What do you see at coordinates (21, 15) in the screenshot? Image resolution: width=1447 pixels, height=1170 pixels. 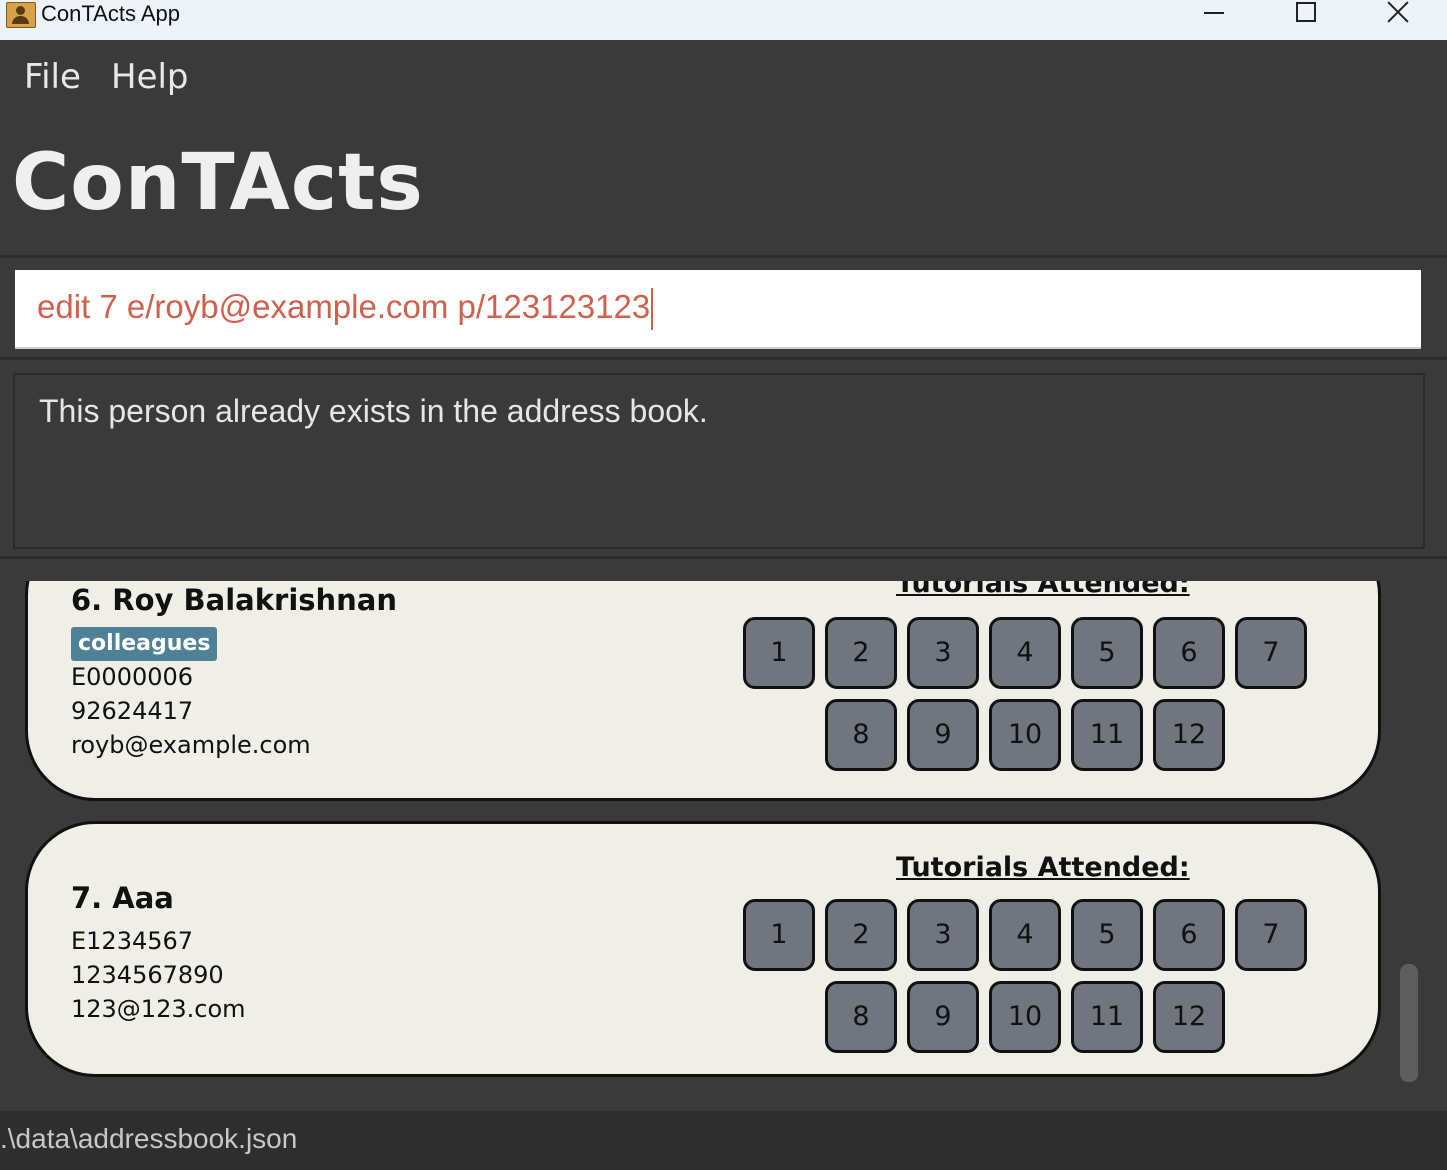 I see `contacts-app-icon` at bounding box center [21, 15].